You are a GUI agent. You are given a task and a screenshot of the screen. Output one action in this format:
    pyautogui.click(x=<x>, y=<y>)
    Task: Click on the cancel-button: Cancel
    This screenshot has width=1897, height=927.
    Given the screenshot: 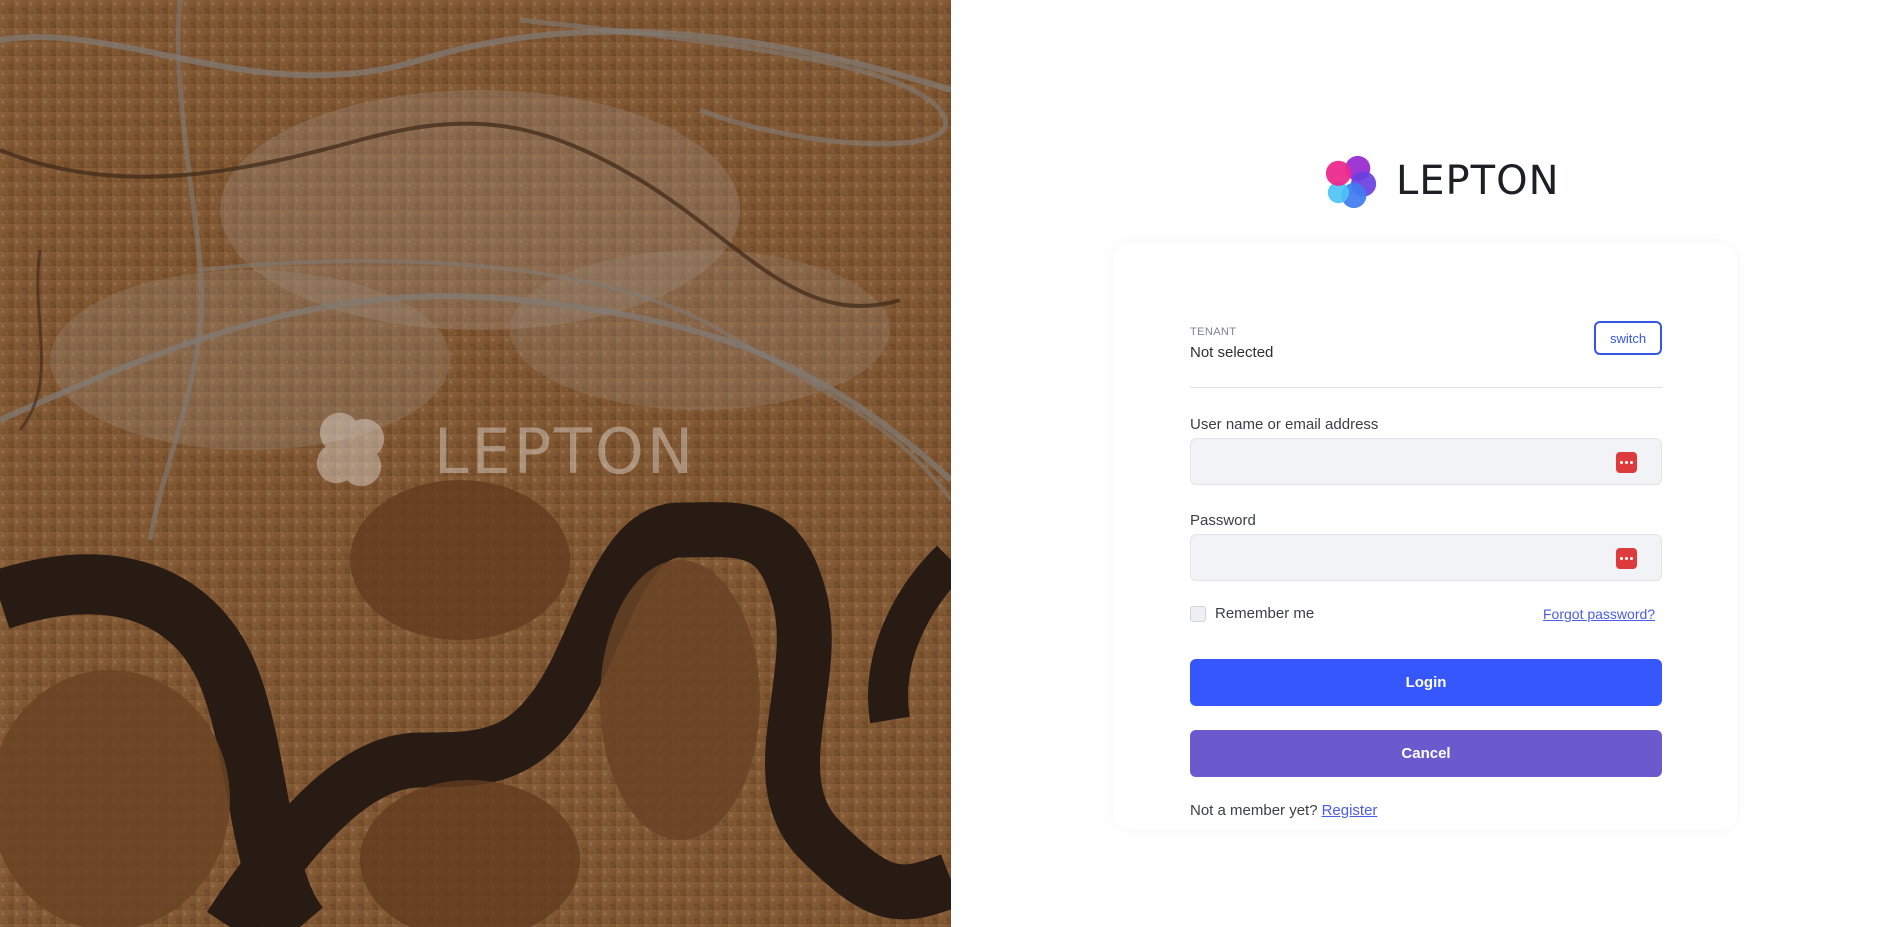 What is the action you would take?
    pyautogui.click(x=1426, y=753)
    